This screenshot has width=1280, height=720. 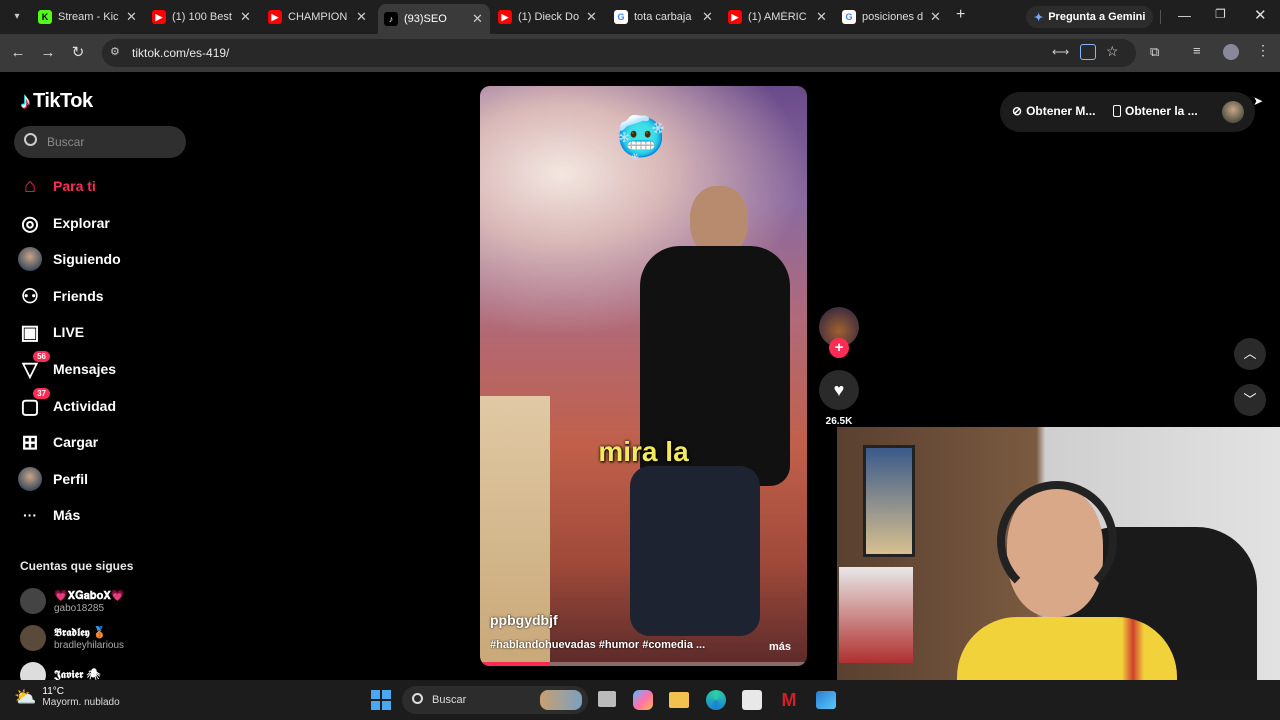 I want to click on video-more-link: más, so click(x=780, y=647).